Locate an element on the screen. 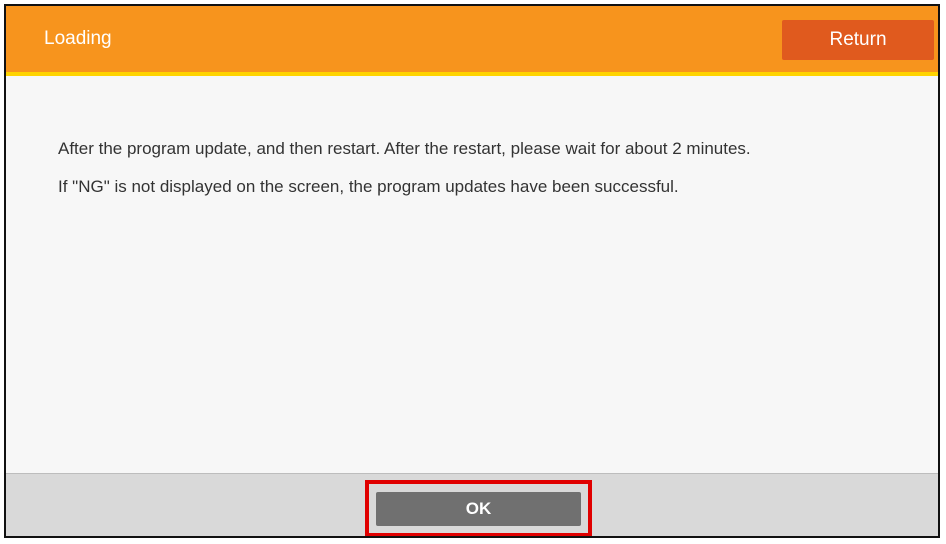 Image resolution: width=946 pixels, height=544 pixels. ok-button-highlight: OK is located at coordinates (478, 508).